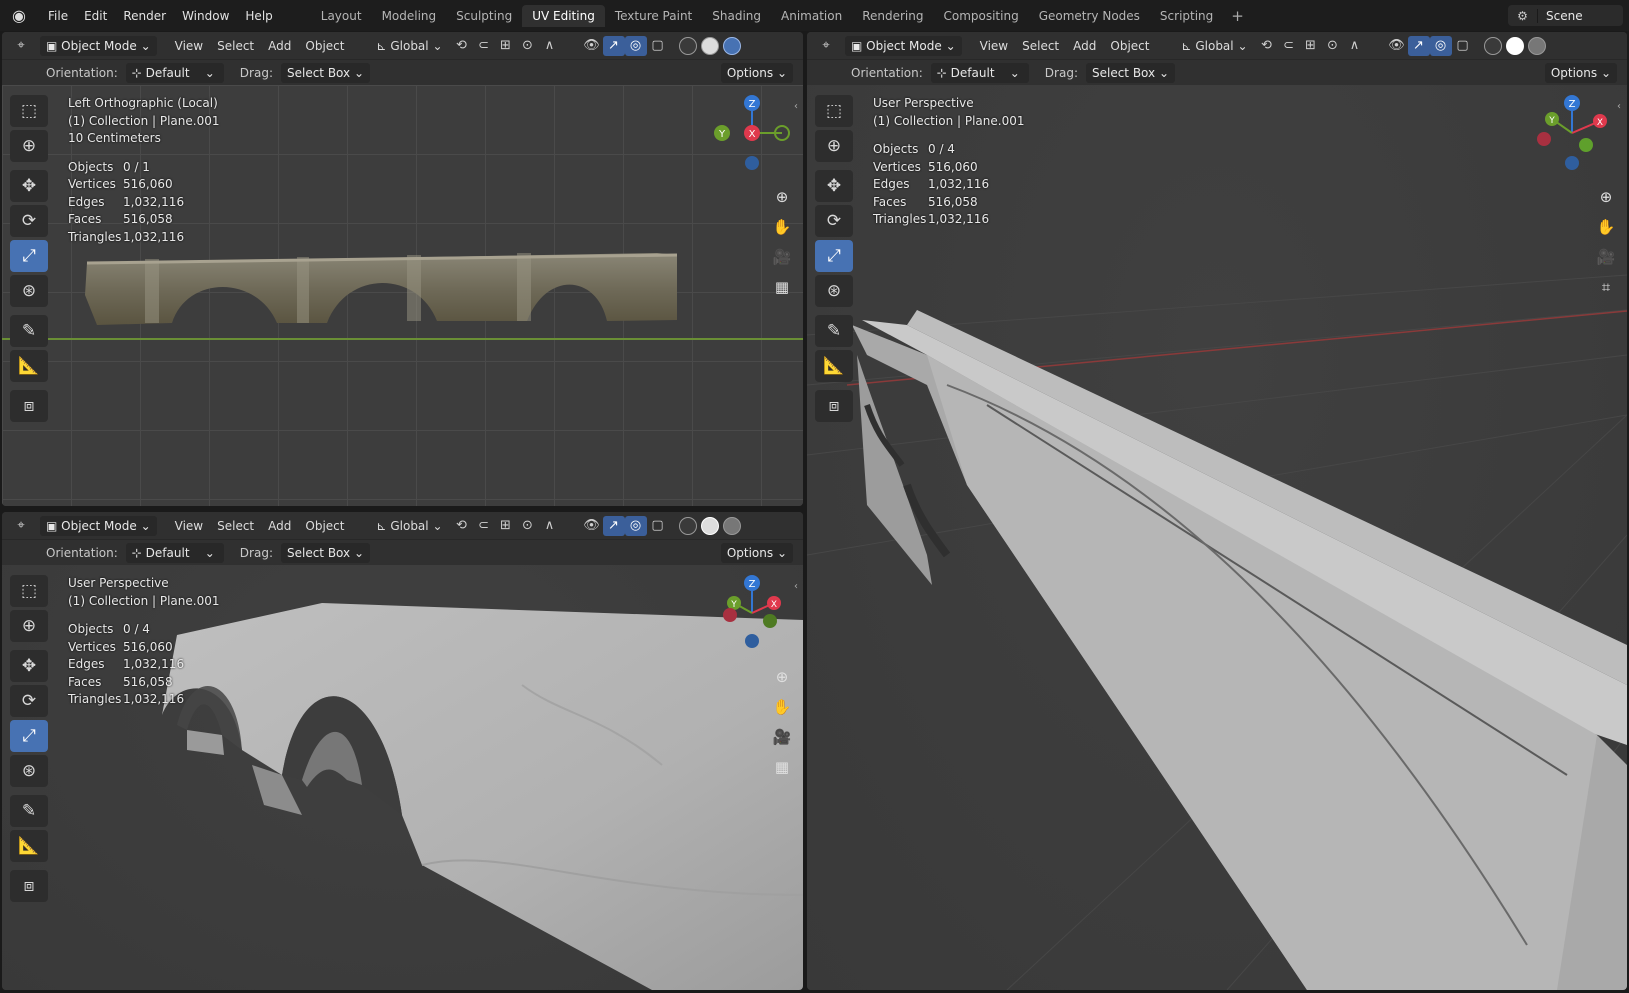  What do you see at coordinates (341, 16) in the screenshot?
I see `tab-layout: Layout` at bounding box center [341, 16].